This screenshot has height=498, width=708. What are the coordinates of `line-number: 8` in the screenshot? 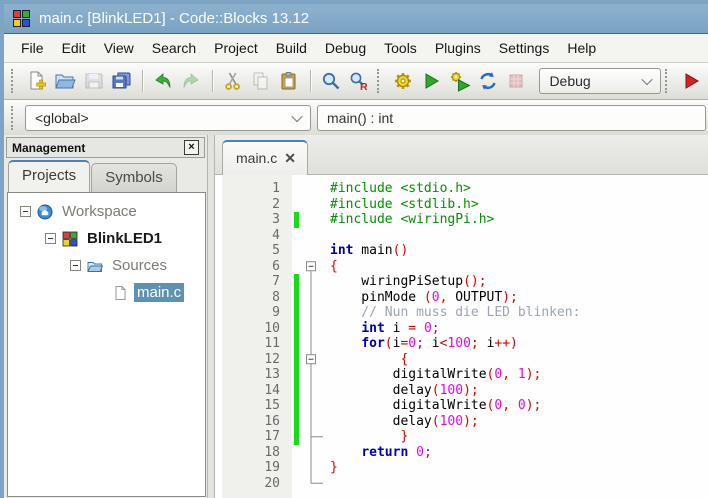 It's located at (276, 297).